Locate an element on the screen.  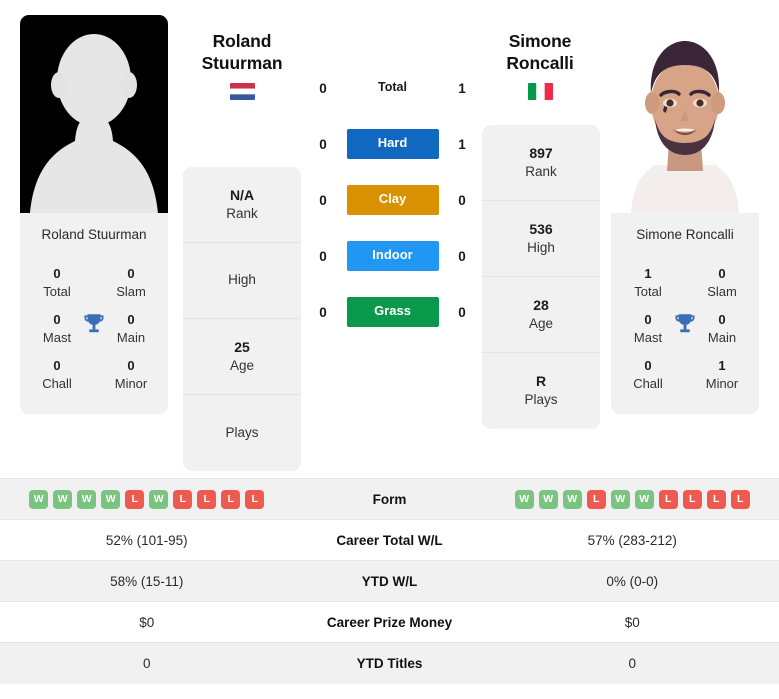
titles-row: 0 Total 0 Slam is located at coordinates (94, 283).